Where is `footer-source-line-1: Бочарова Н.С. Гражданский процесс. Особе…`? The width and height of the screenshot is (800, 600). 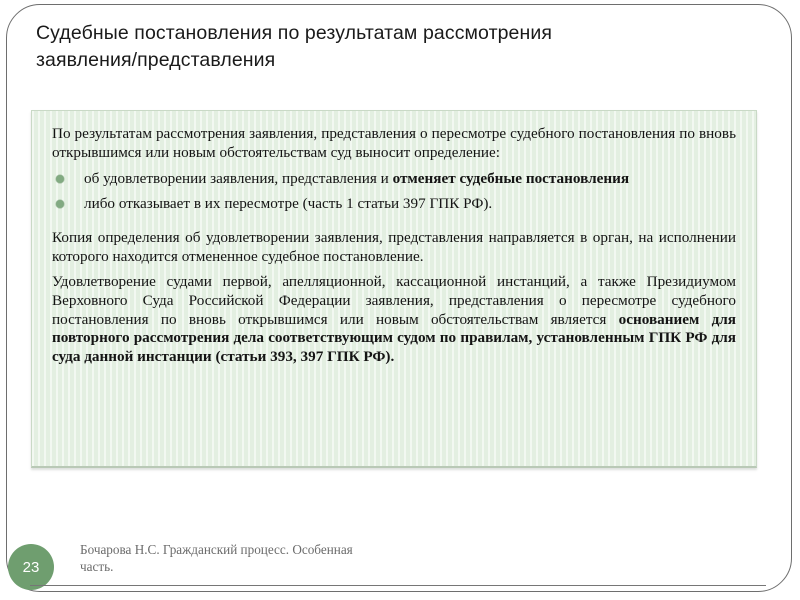
footer-source-line-1: Бочарова Н.С. Гражданский процесс. Особе… is located at coordinates (216, 549).